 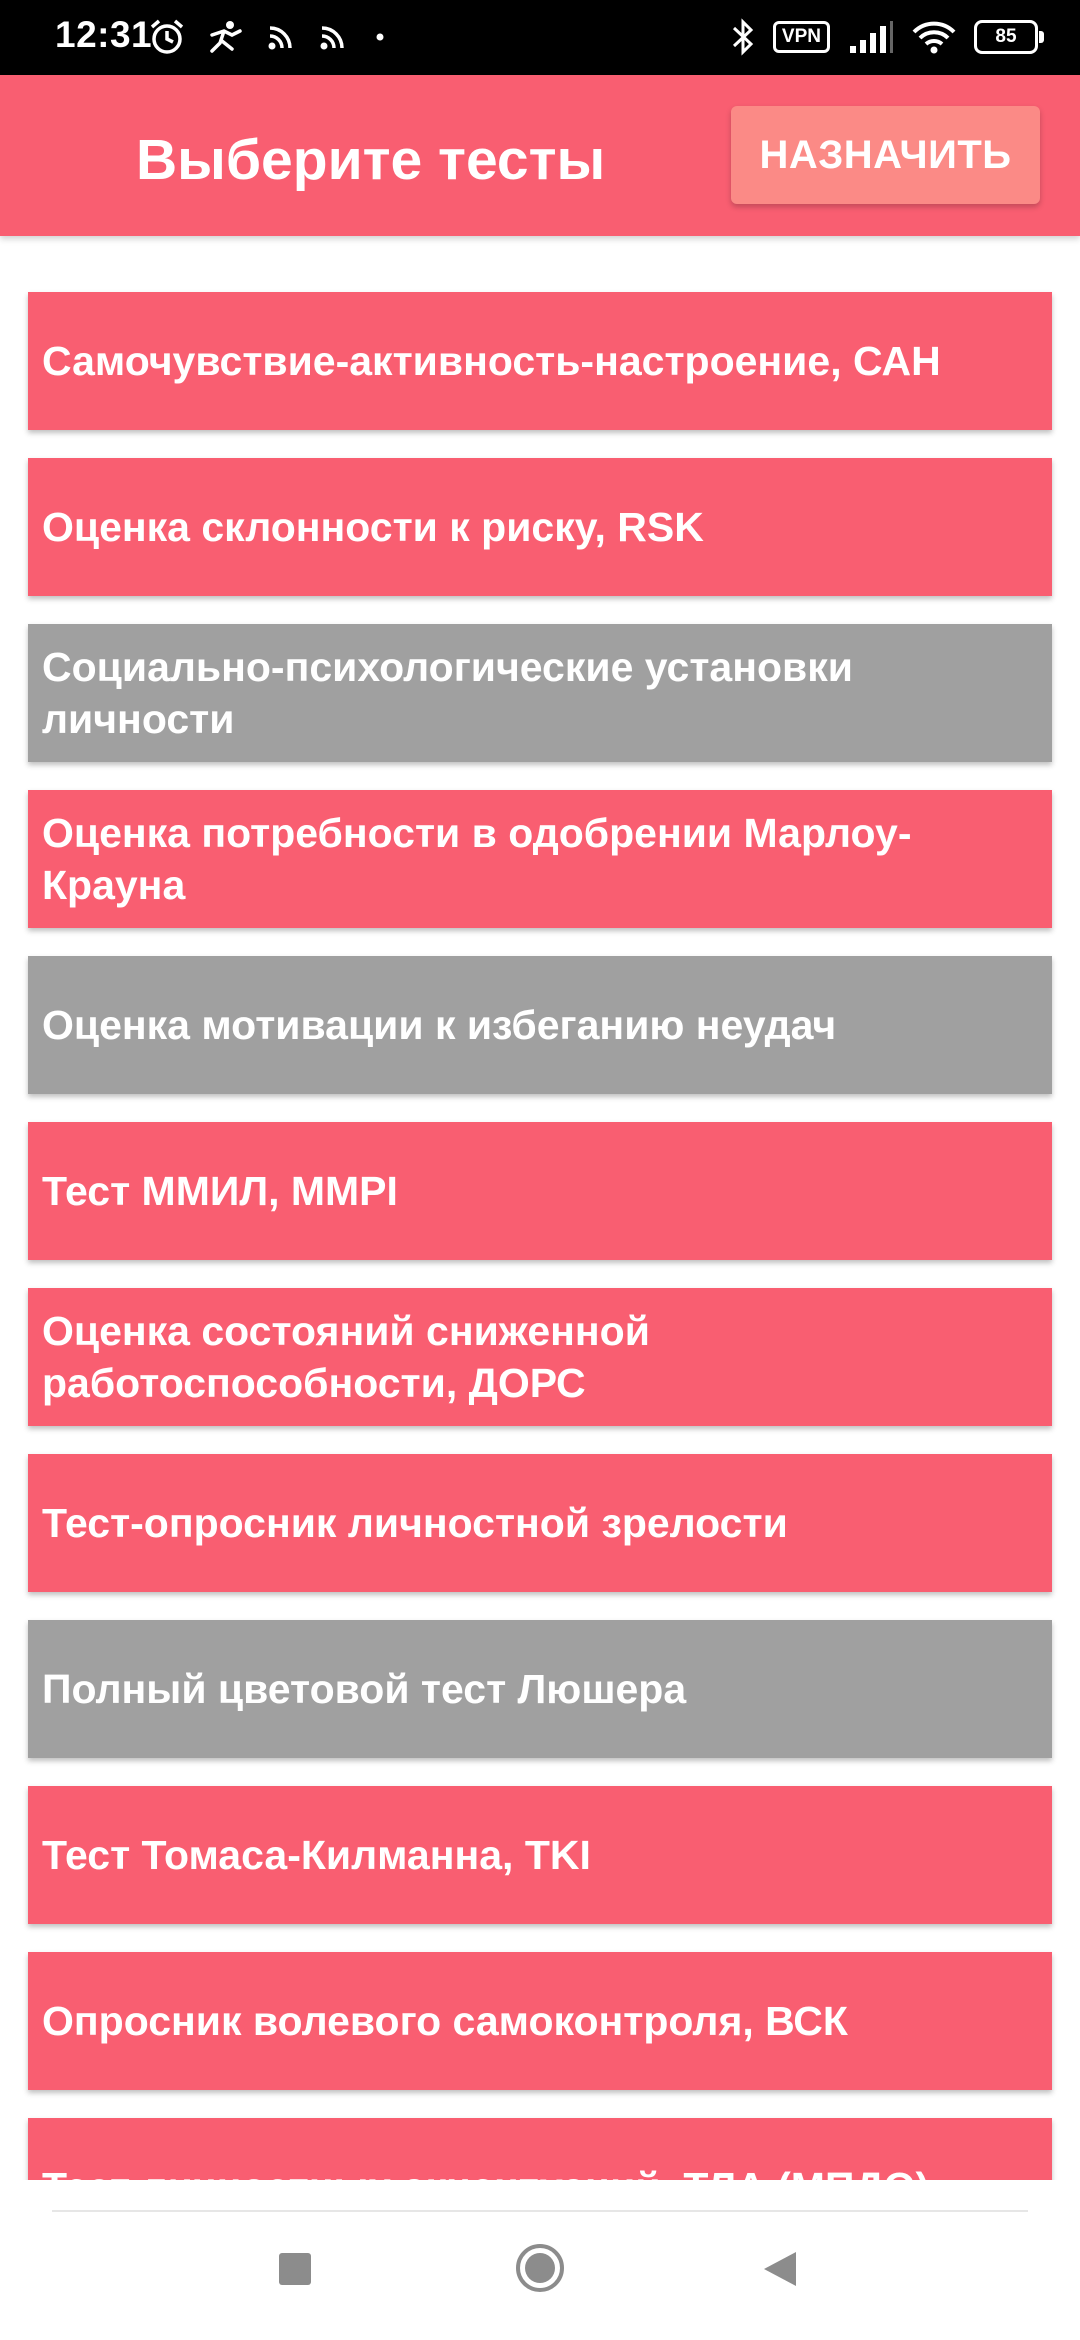 I want to click on test-item: Самочувствие-активность-настроение, САН, so click(x=540, y=361).